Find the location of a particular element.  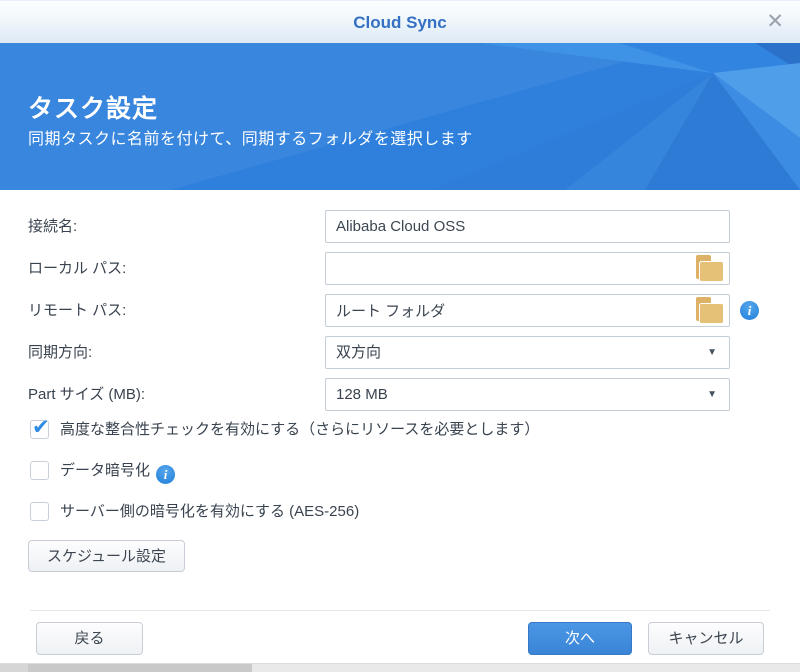

row-local-path: ローカル パス: is located at coordinates (400, 268).